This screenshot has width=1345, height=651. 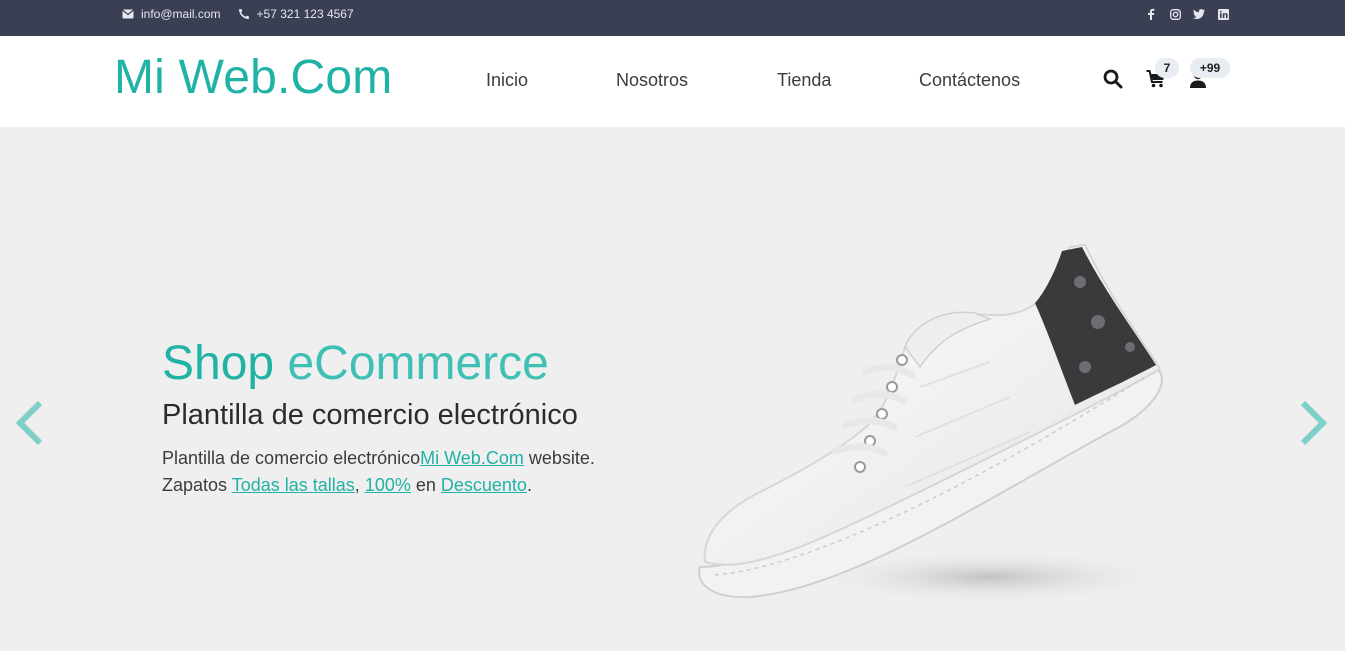 I want to click on instagram-icon, so click(x=1175, y=14).